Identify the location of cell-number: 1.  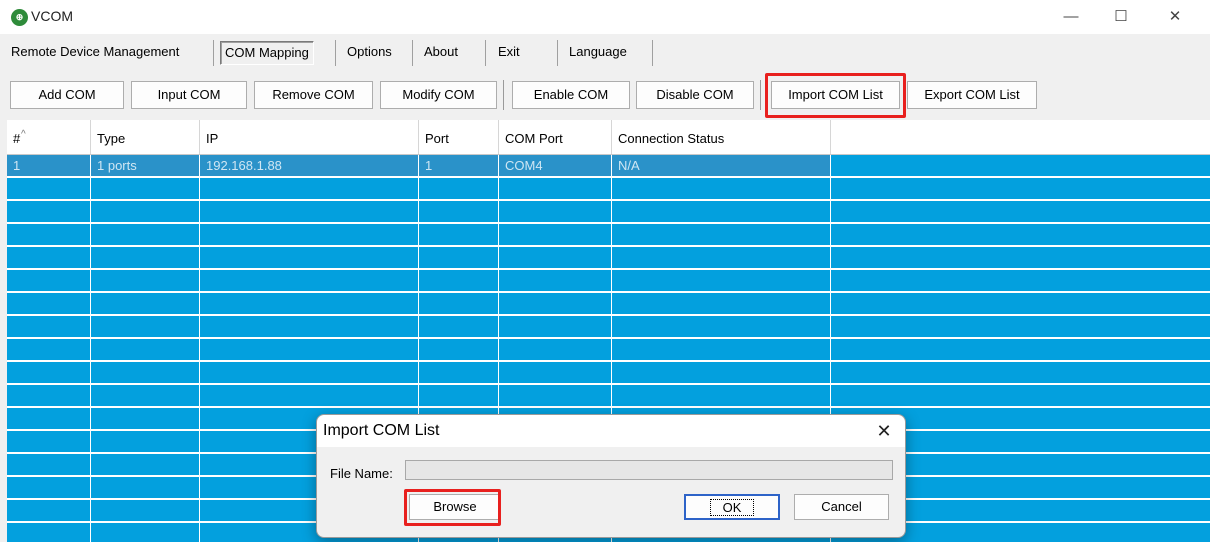
(49, 165).